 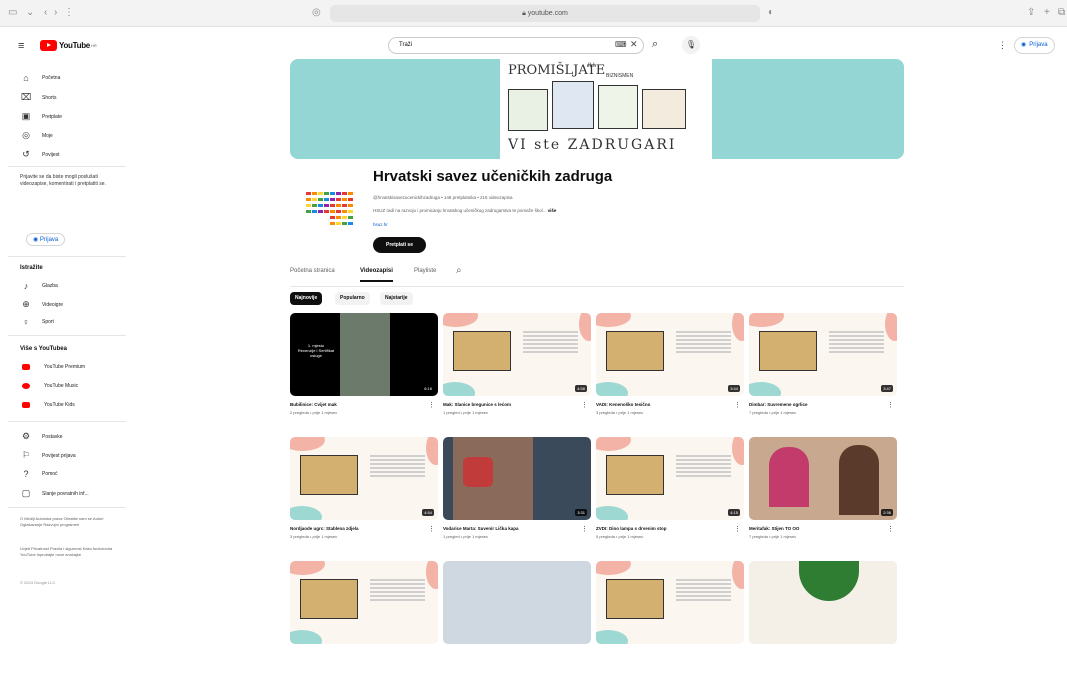 What do you see at coordinates (663, 404) in the screenshot?
I see `video-title: VADI: Kenenoško tesično` at bounding box center [663, 404].